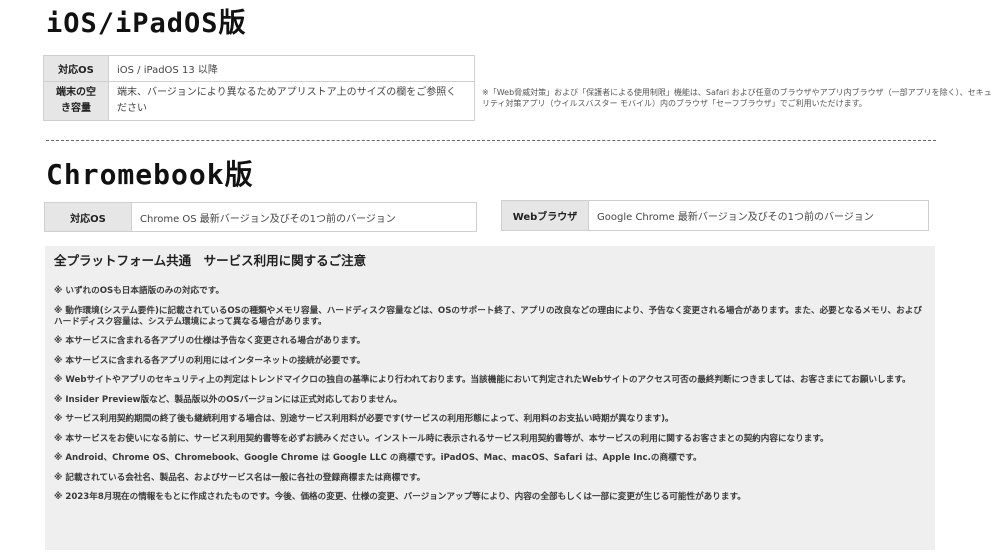  I want to click on table-row: 対応OS iOS / iPadOS 13 以降, so click(259, 68).